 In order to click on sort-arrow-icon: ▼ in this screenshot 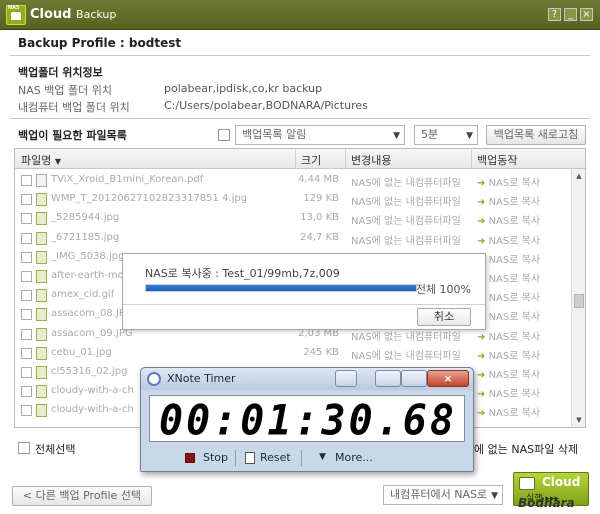, I will do `click(58, 161)`.